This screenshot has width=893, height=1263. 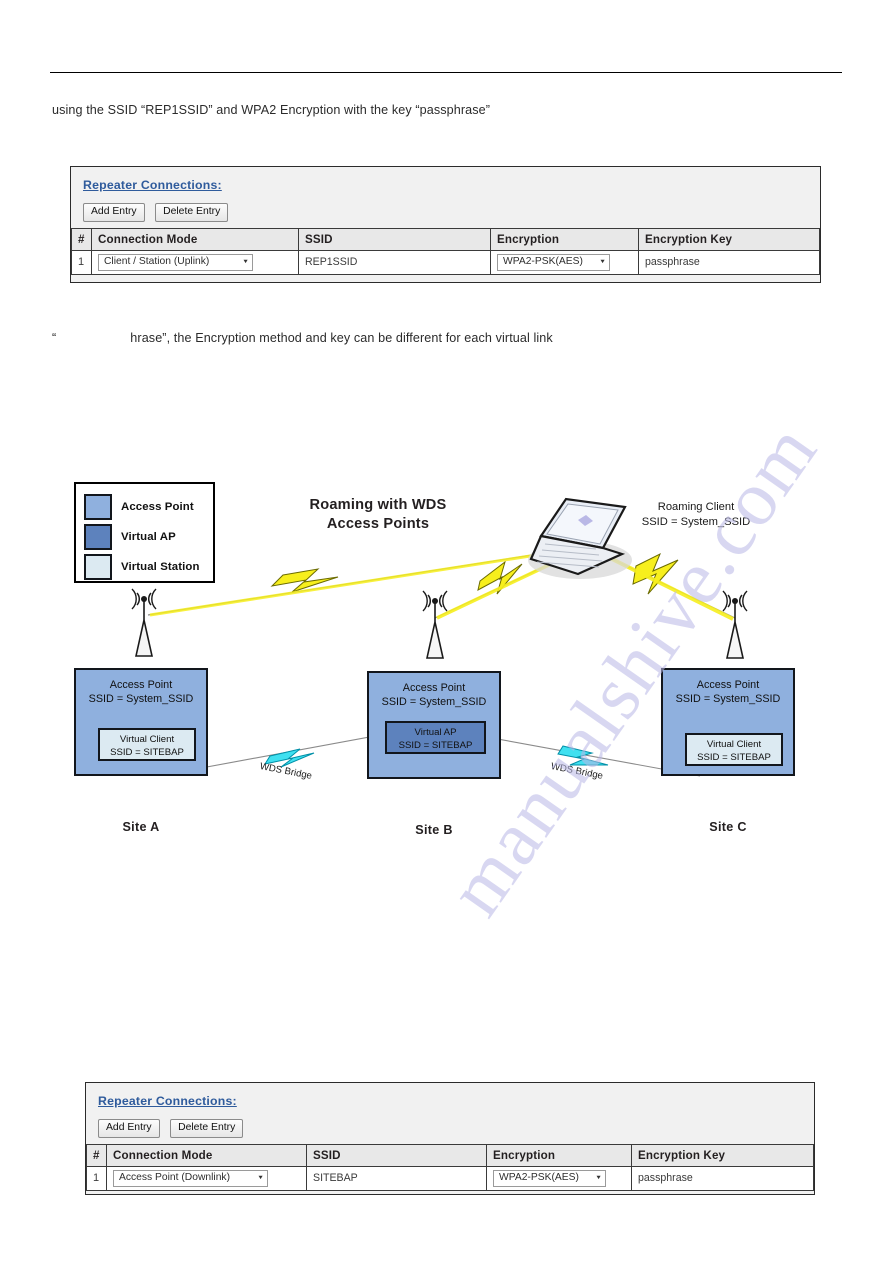 I want to click on site-a-head-line2: SSID = System_SSID, so click(x=141, y=699).